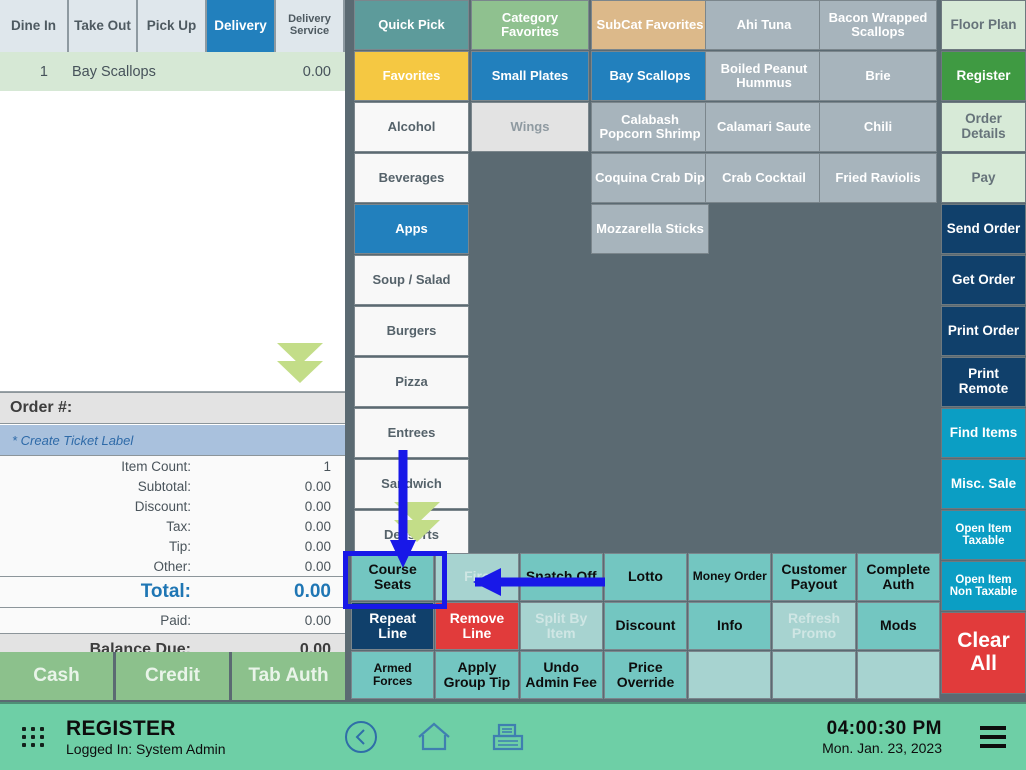 The height and width of the screenshot is (770, 1026). I want to click on category-apps: Apps, so click(411, 229).